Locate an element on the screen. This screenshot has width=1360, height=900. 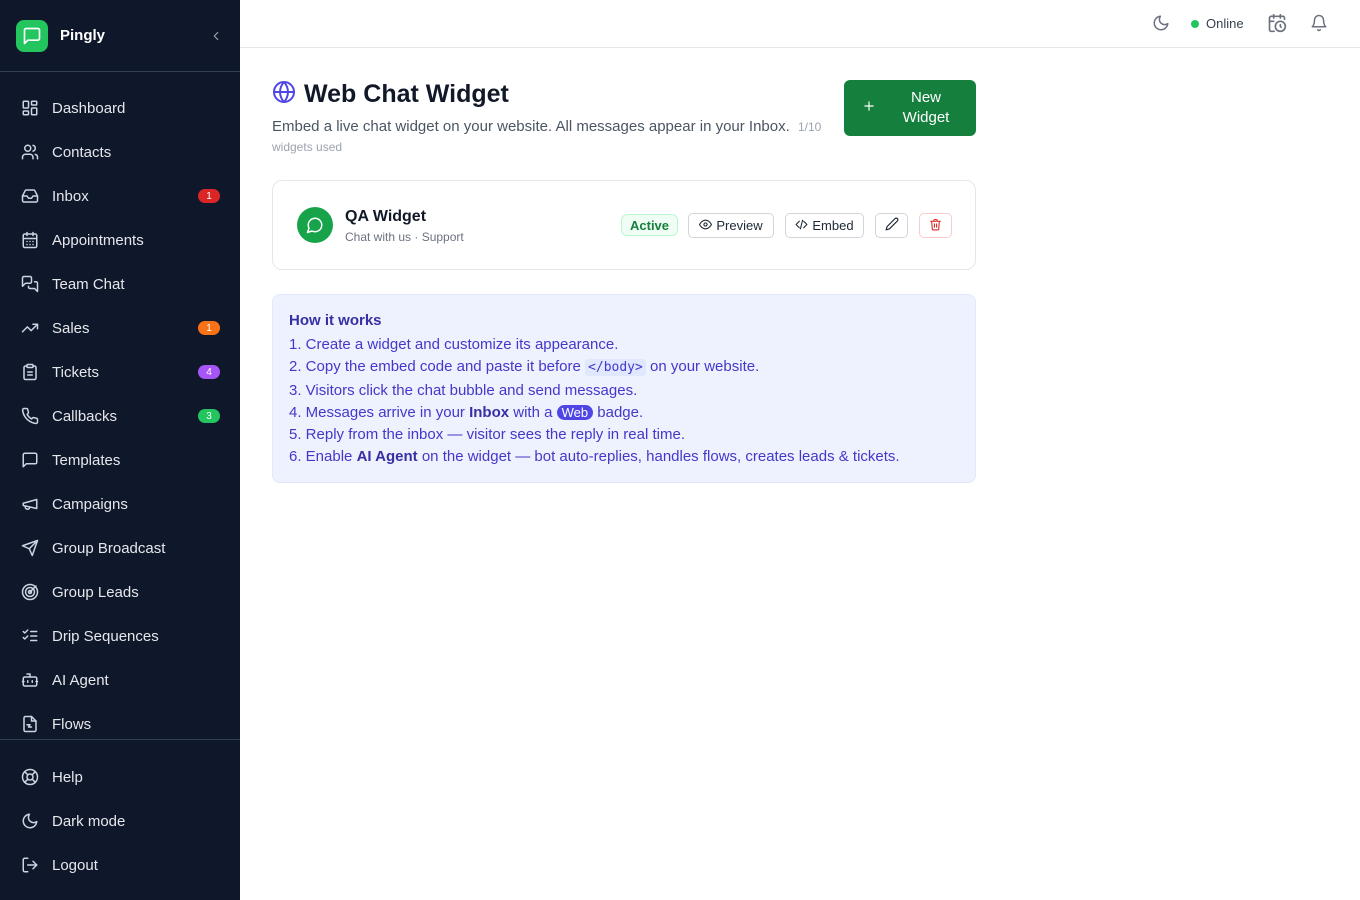
edit-button is located at coordinates (891, 225).